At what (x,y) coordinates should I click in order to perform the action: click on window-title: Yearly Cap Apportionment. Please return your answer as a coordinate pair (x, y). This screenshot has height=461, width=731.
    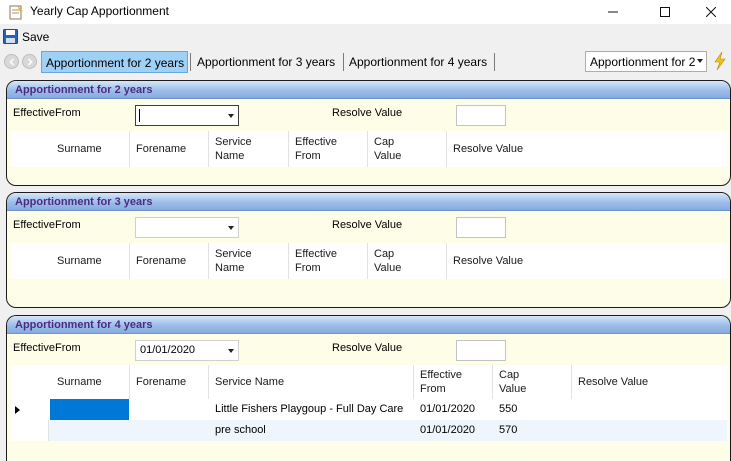
    Looking at the image, I should click on (99, 11).